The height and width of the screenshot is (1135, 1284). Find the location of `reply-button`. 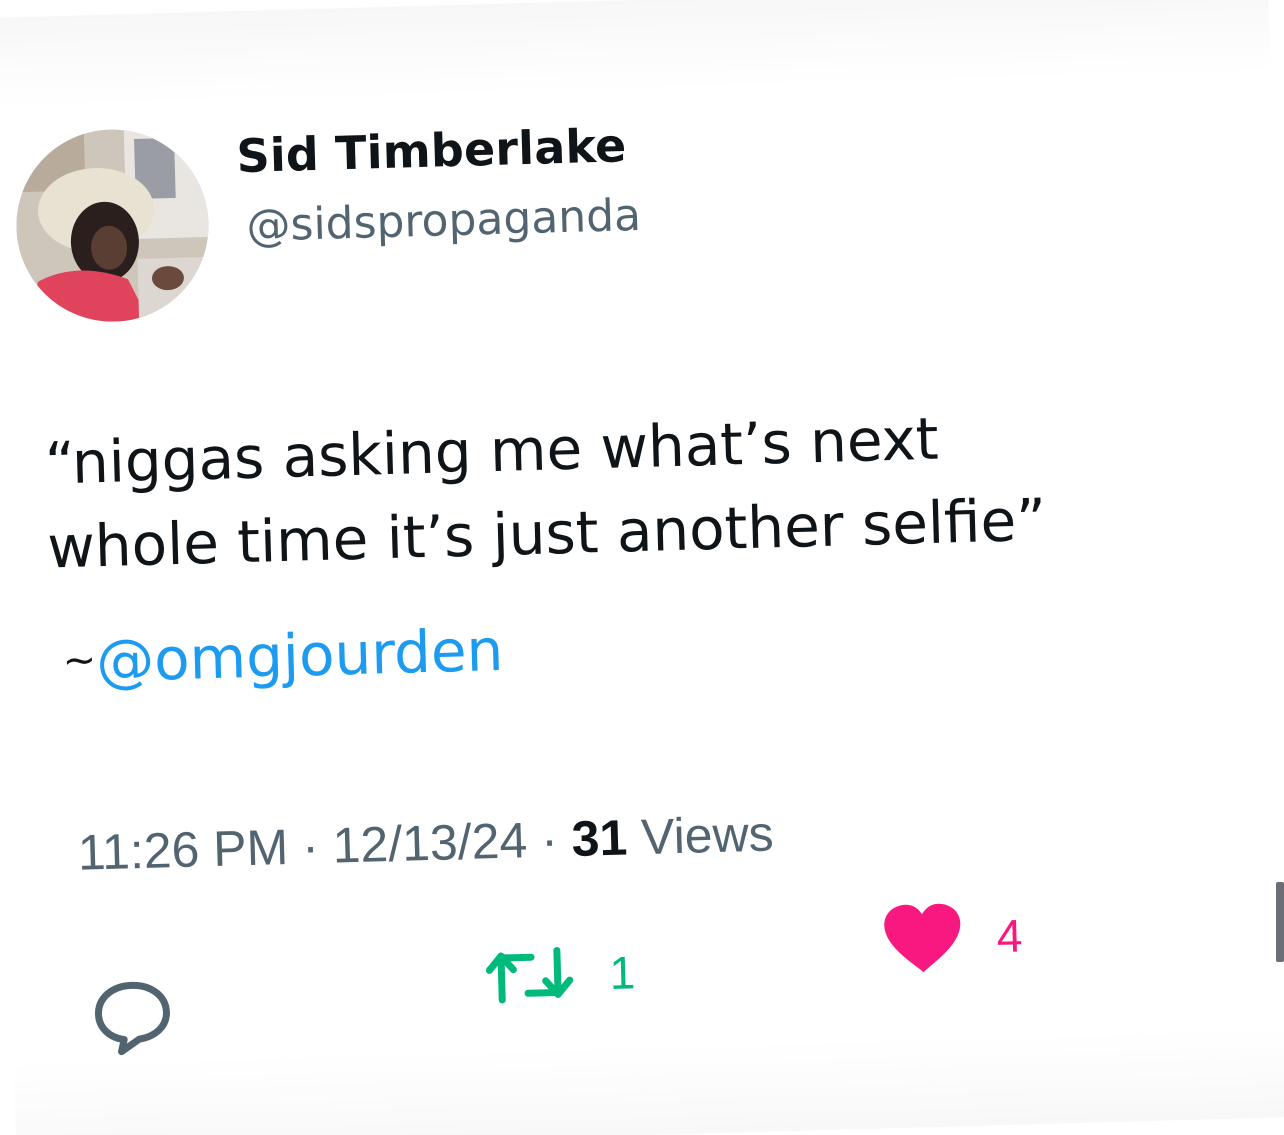

reply-button is located at coordinates (133, 1017).